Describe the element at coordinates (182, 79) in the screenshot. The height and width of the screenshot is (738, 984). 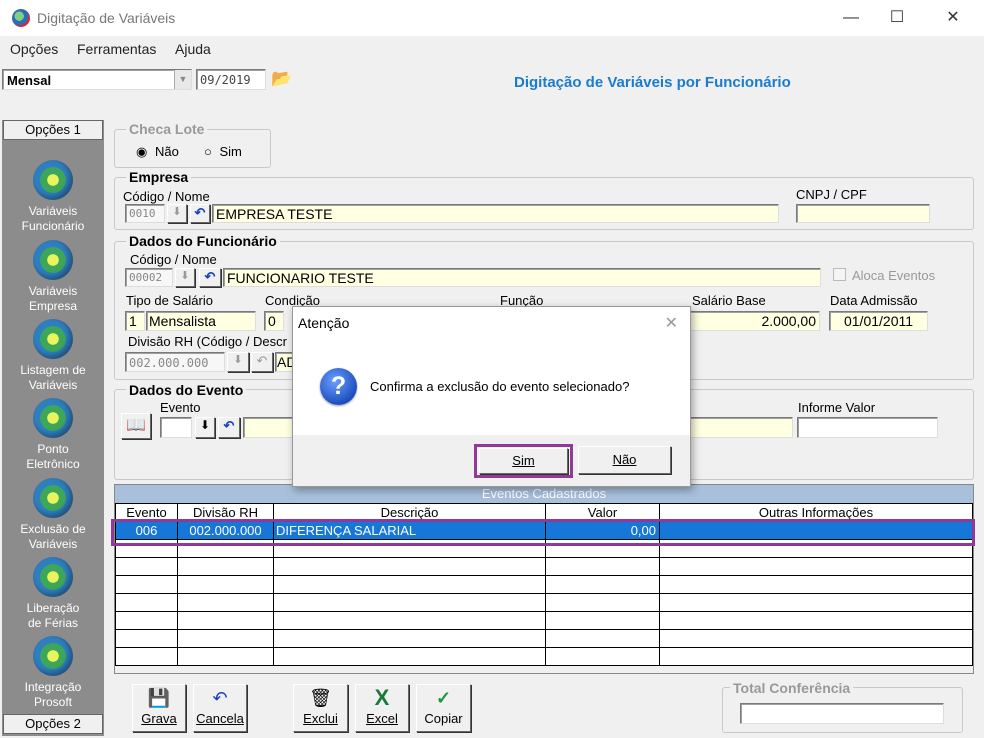
I see `chevron-down-icon: ▼` at that location.